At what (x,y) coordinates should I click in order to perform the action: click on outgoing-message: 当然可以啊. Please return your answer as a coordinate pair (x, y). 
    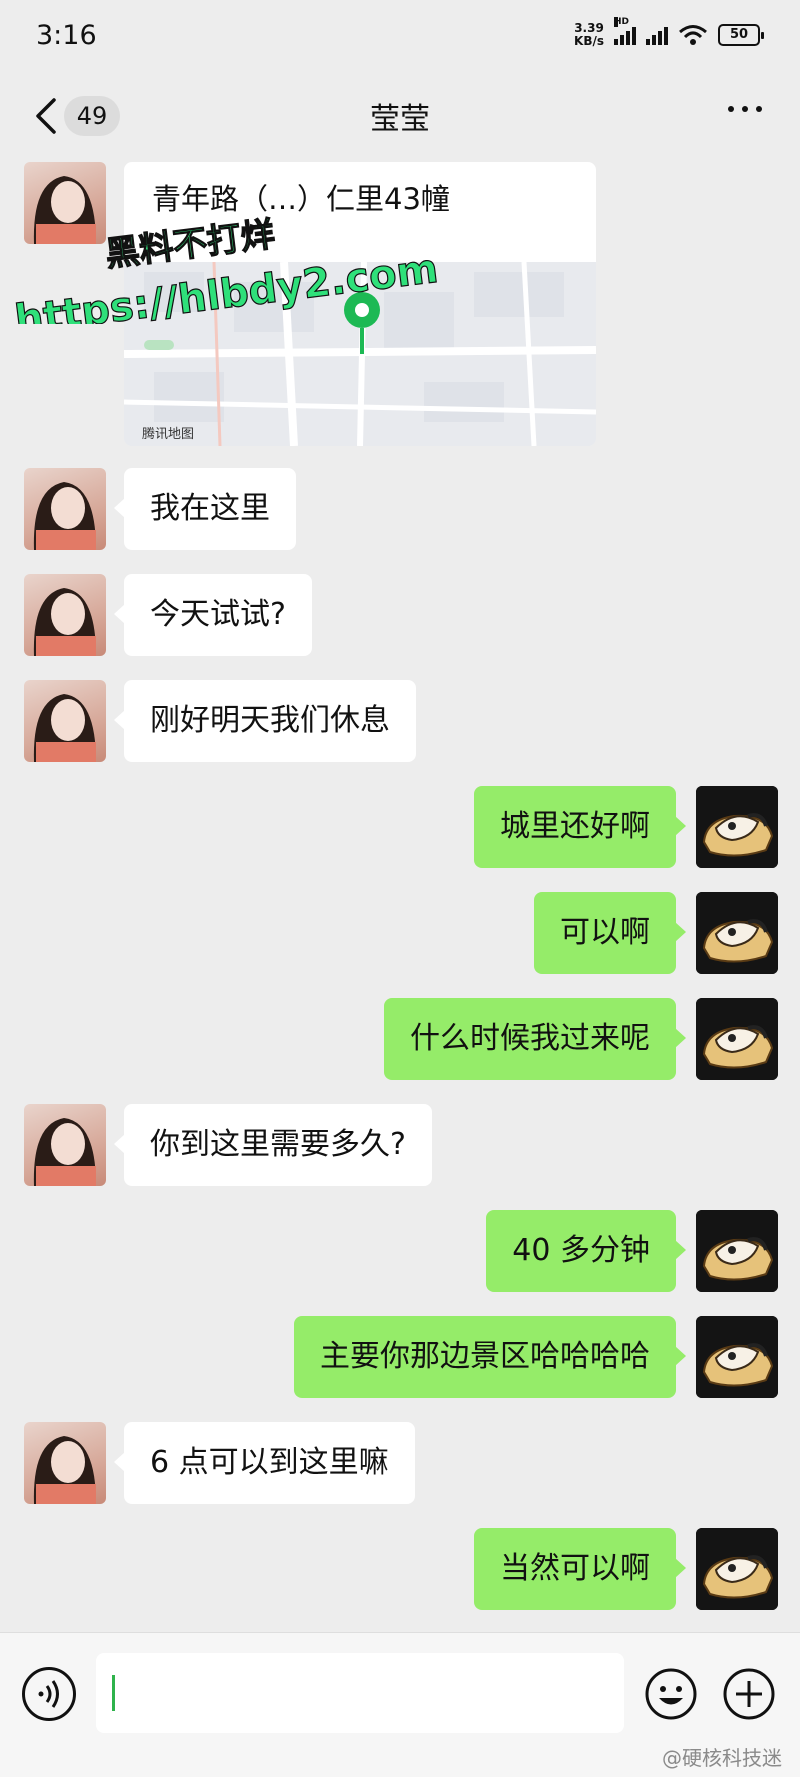
    Looking at the image, I should click on (580, 1569).